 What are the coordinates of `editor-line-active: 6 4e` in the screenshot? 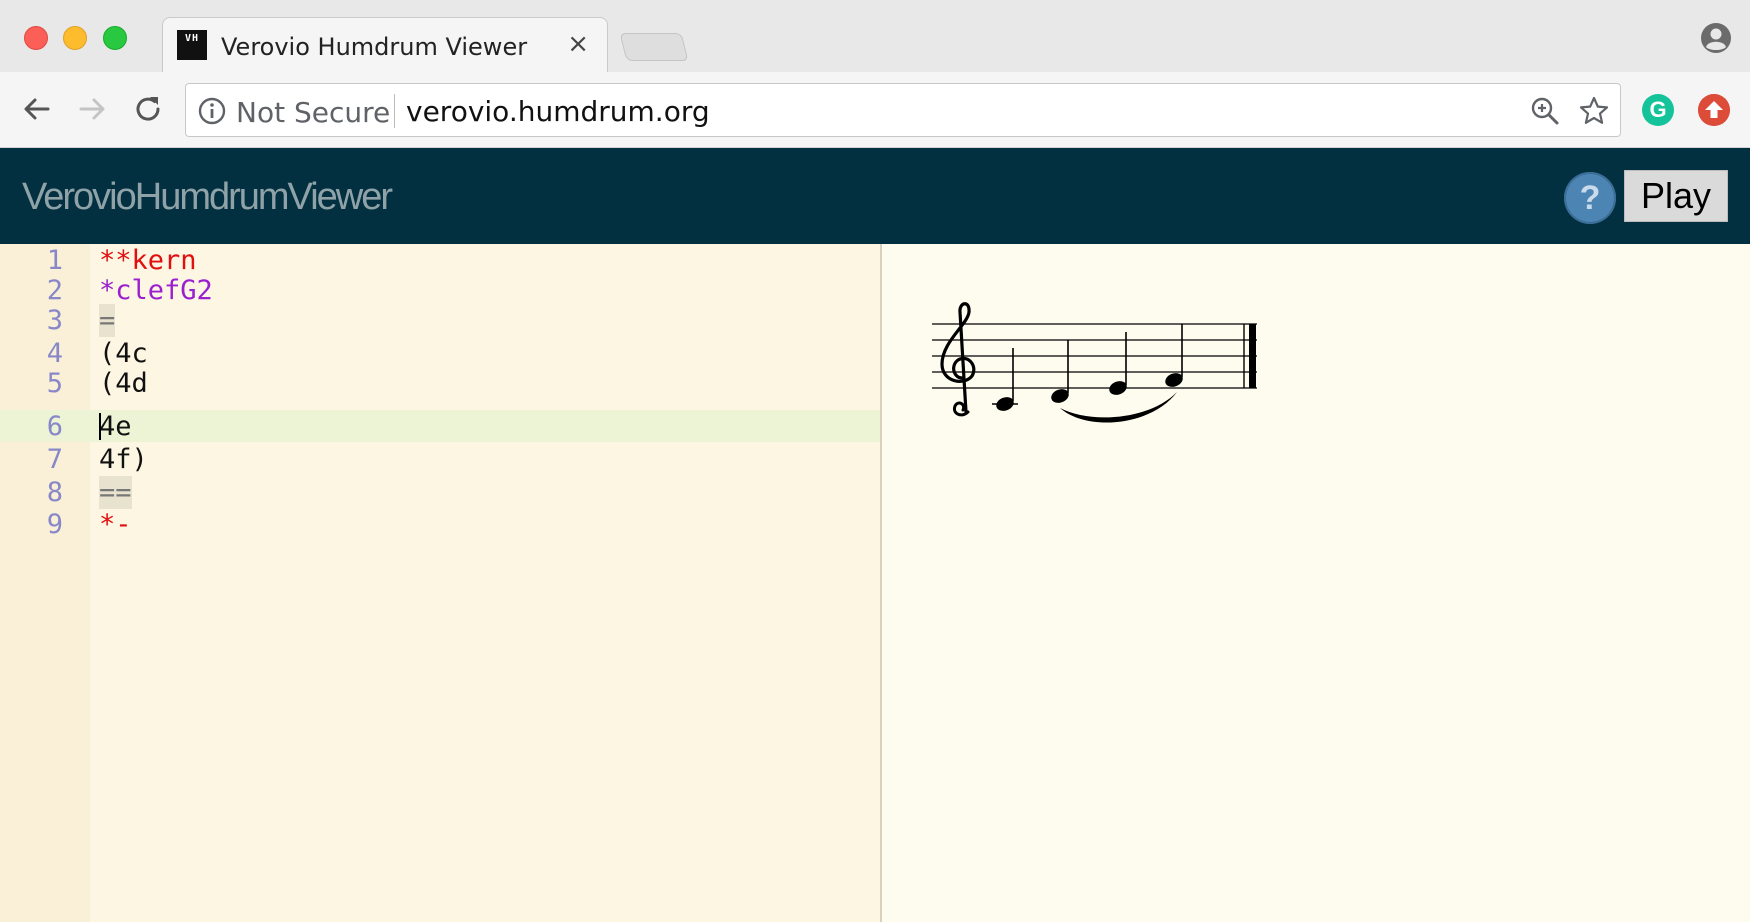 It's located at (440, 426).